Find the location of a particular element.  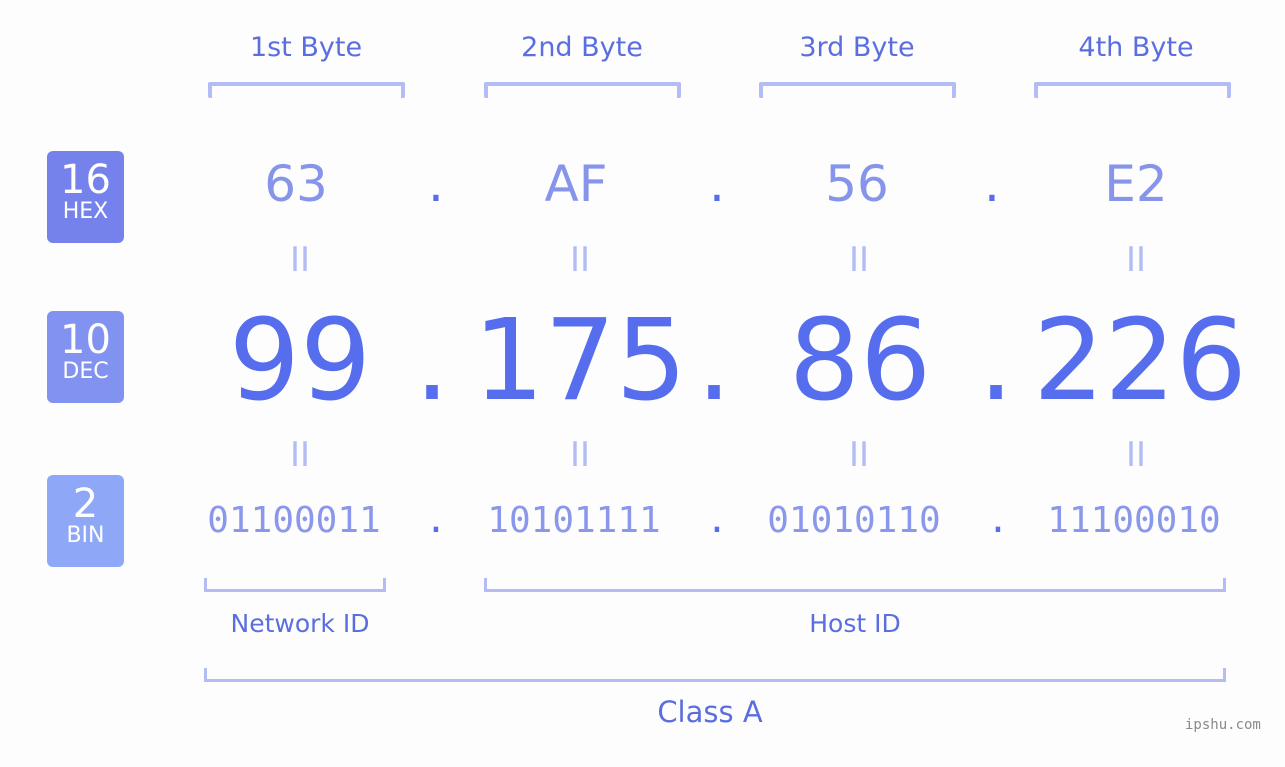

hex-byte-1: 63 is located at coordinates (296, 184).